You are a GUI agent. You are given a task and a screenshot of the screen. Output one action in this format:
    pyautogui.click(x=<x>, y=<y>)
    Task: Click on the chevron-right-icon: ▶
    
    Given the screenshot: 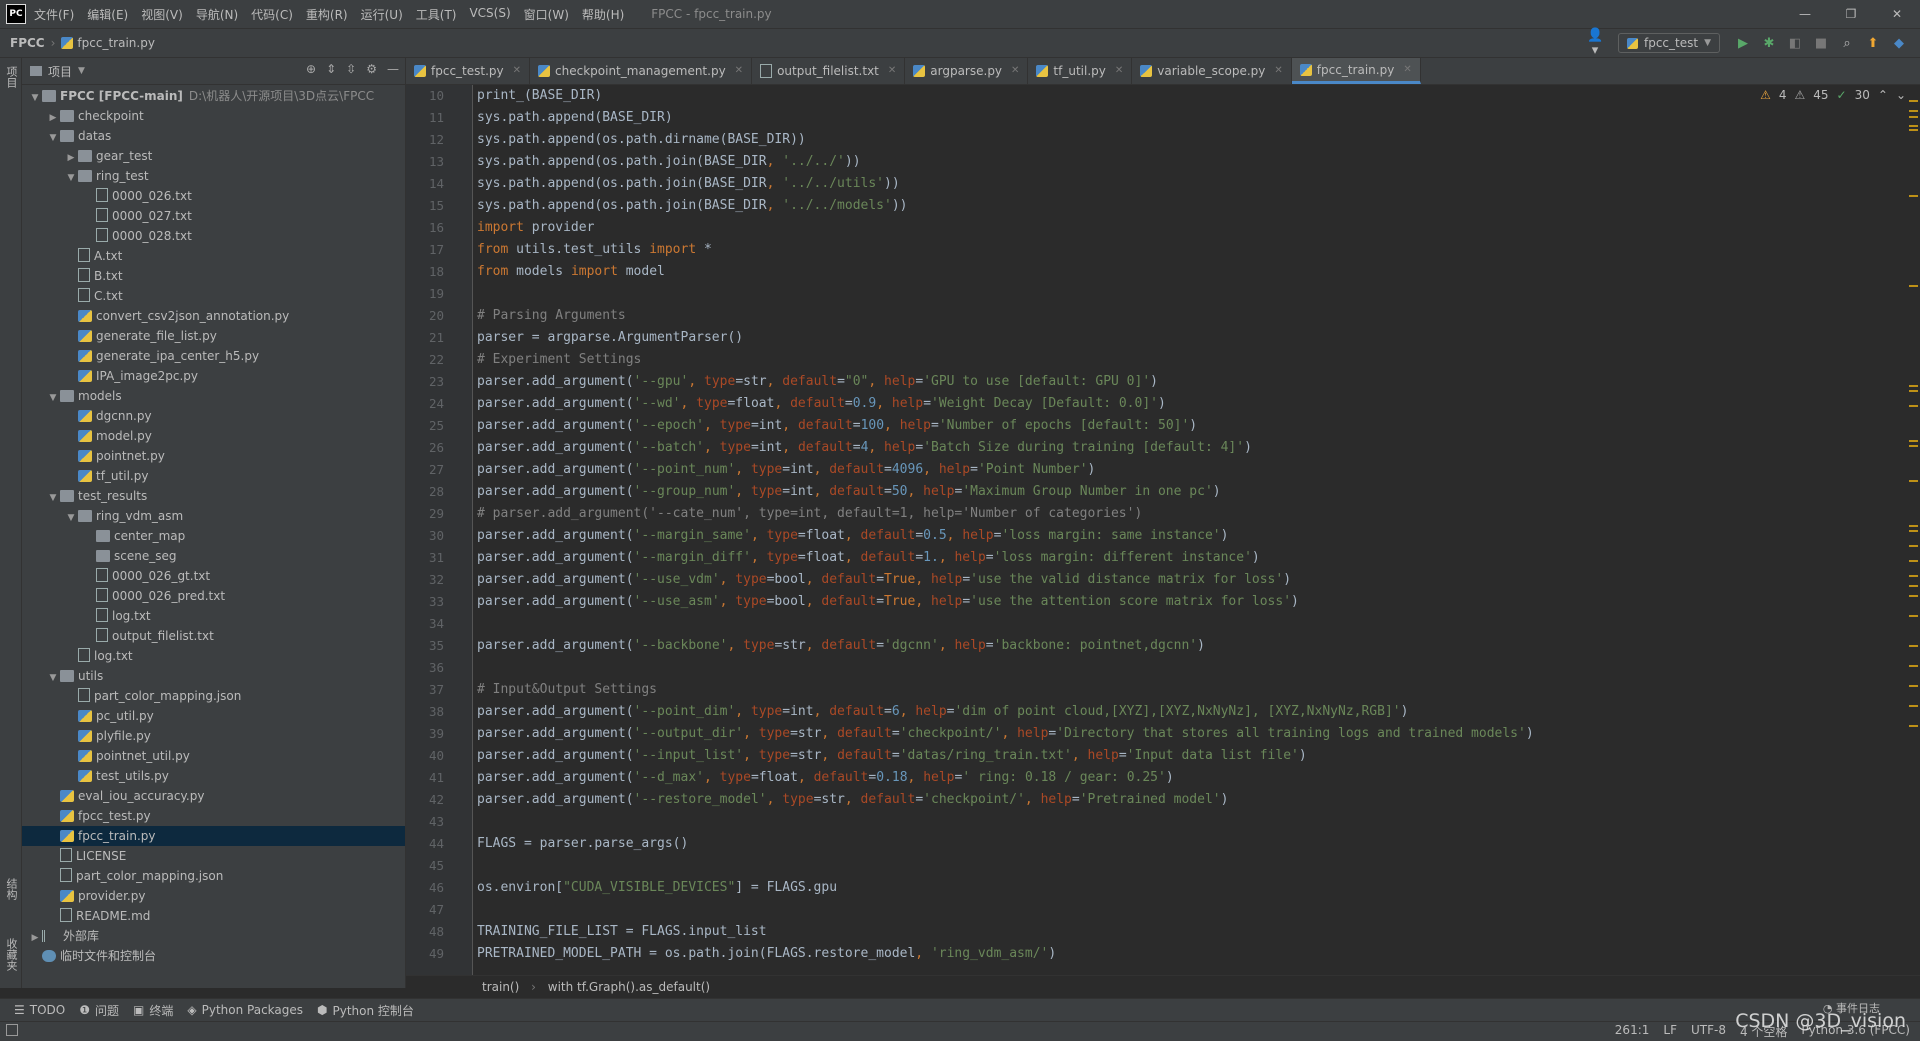 What is the action you would take?
    pyautogui.click(x=35, y=938)
    